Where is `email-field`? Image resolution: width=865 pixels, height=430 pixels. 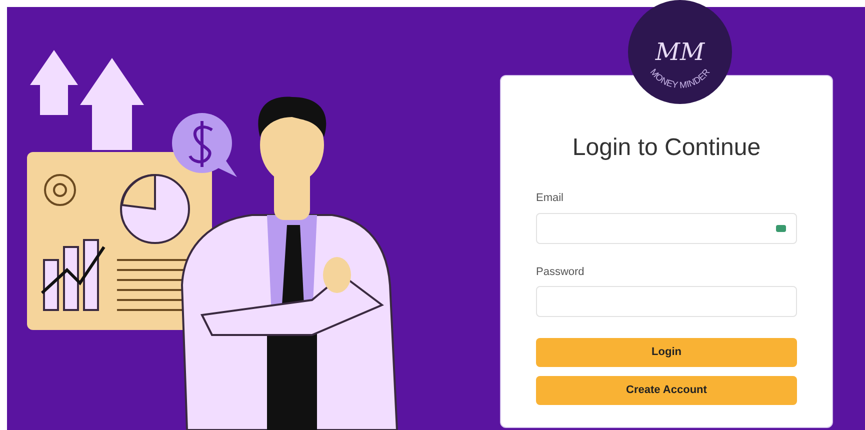 email-field is located at coordinates (666, 228).